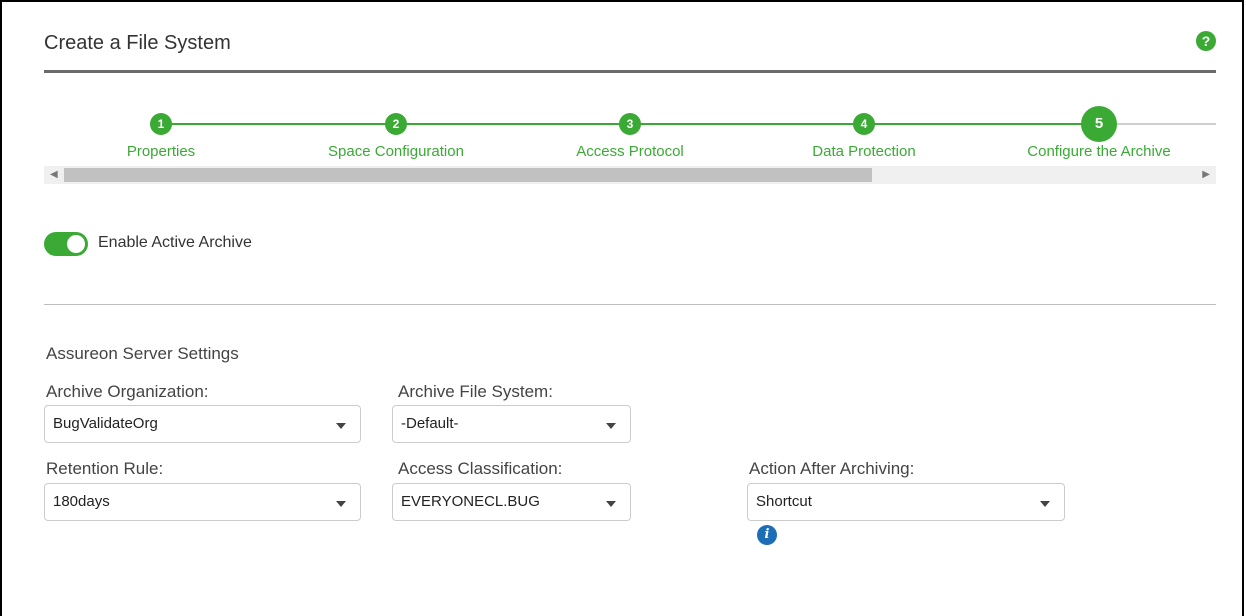 This screenshot has width=1246, height=616. What do you see at coordinates (906, 502) in the screenshot?
I see `action-after-archiving-select: Shortcut` at bounding box center [906, 502].